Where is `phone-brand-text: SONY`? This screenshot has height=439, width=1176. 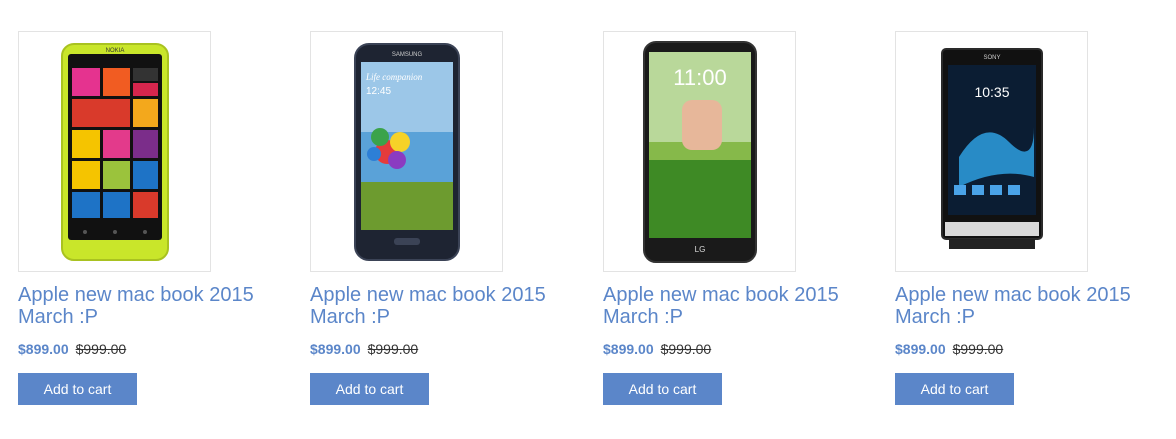
phone-brand-text: SONY is located at coordinates (991, 58).